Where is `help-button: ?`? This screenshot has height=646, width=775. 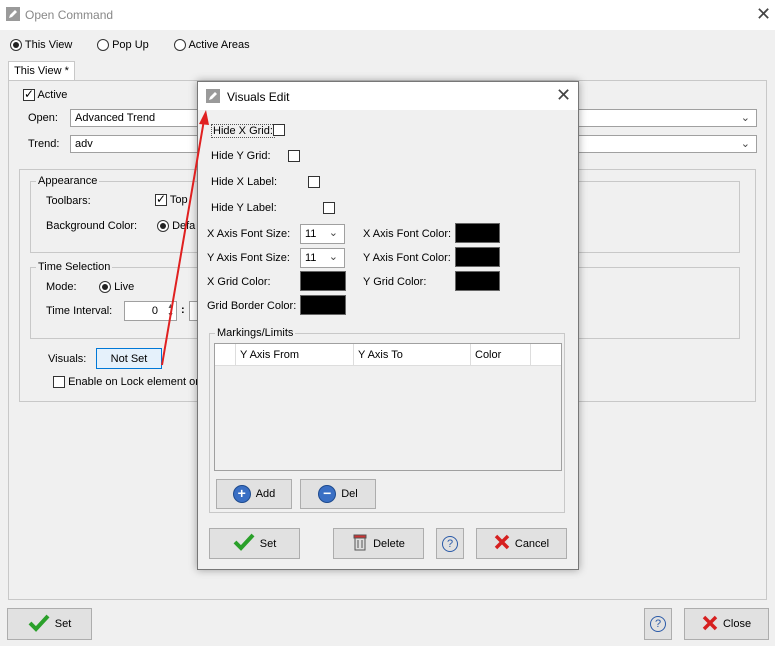 help-button: ? is located at coordinates (658, 624).